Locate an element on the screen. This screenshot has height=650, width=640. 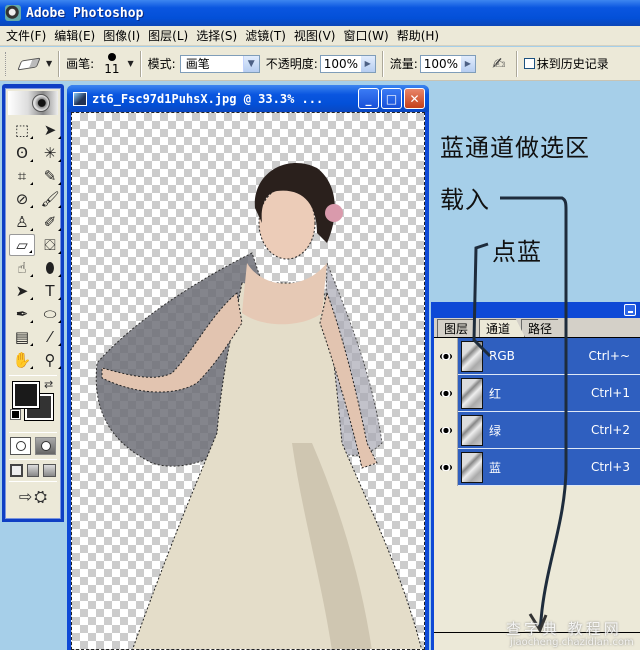
tab-channels: 通道 is located at coordinates (502, 328).